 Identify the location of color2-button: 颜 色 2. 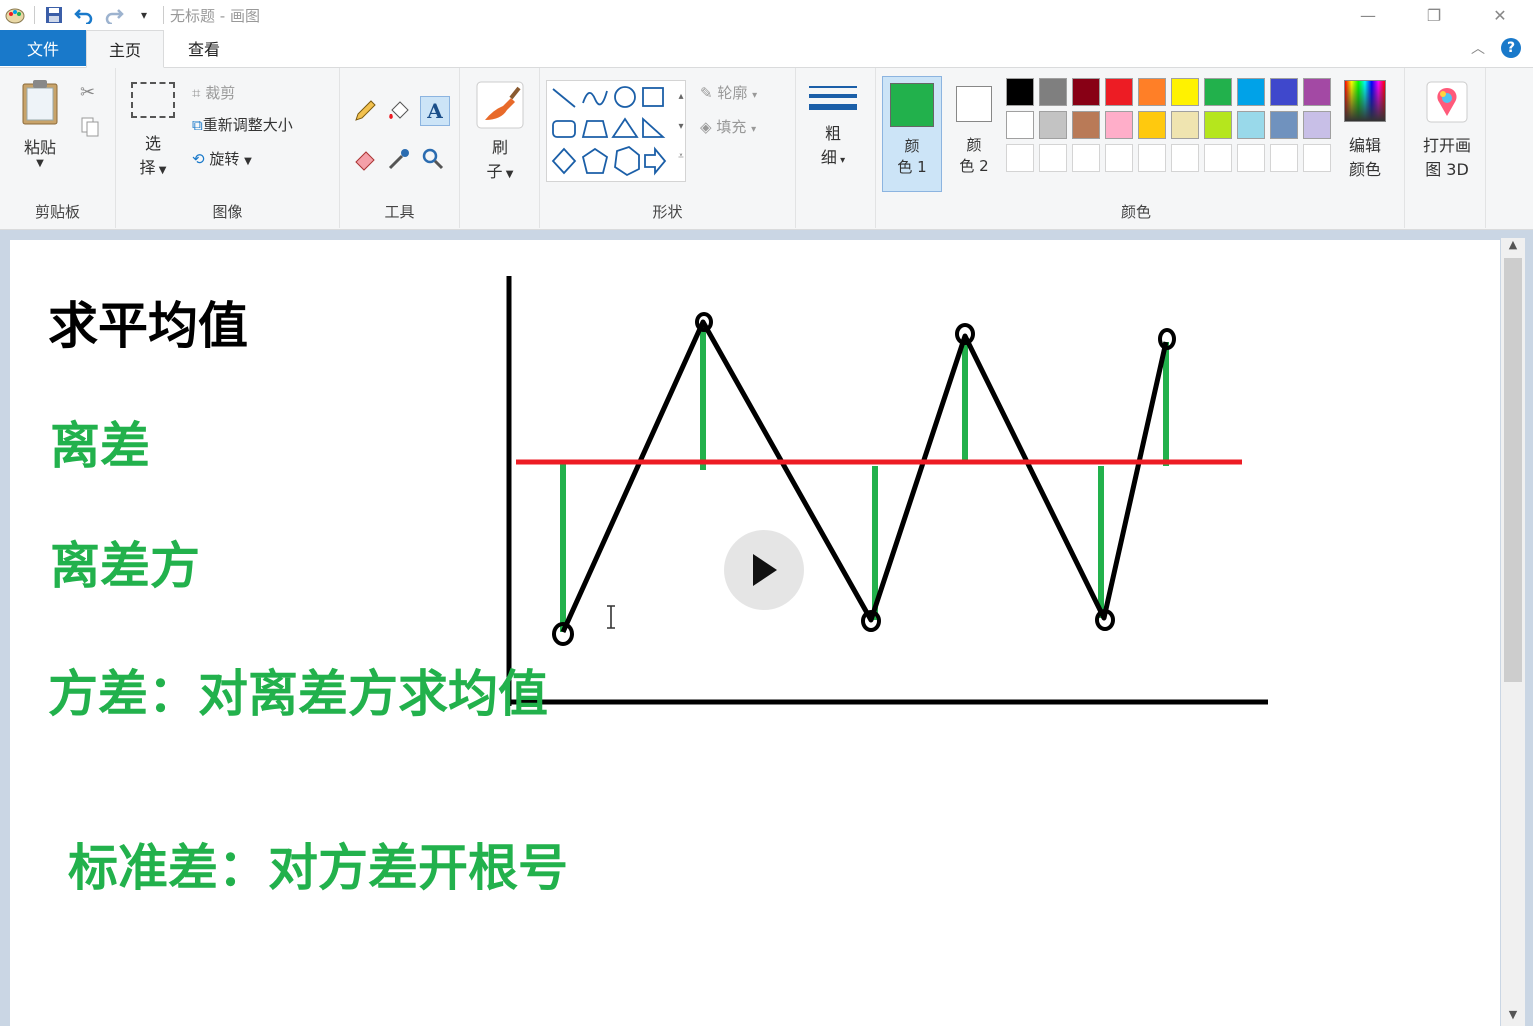
(974, 134).